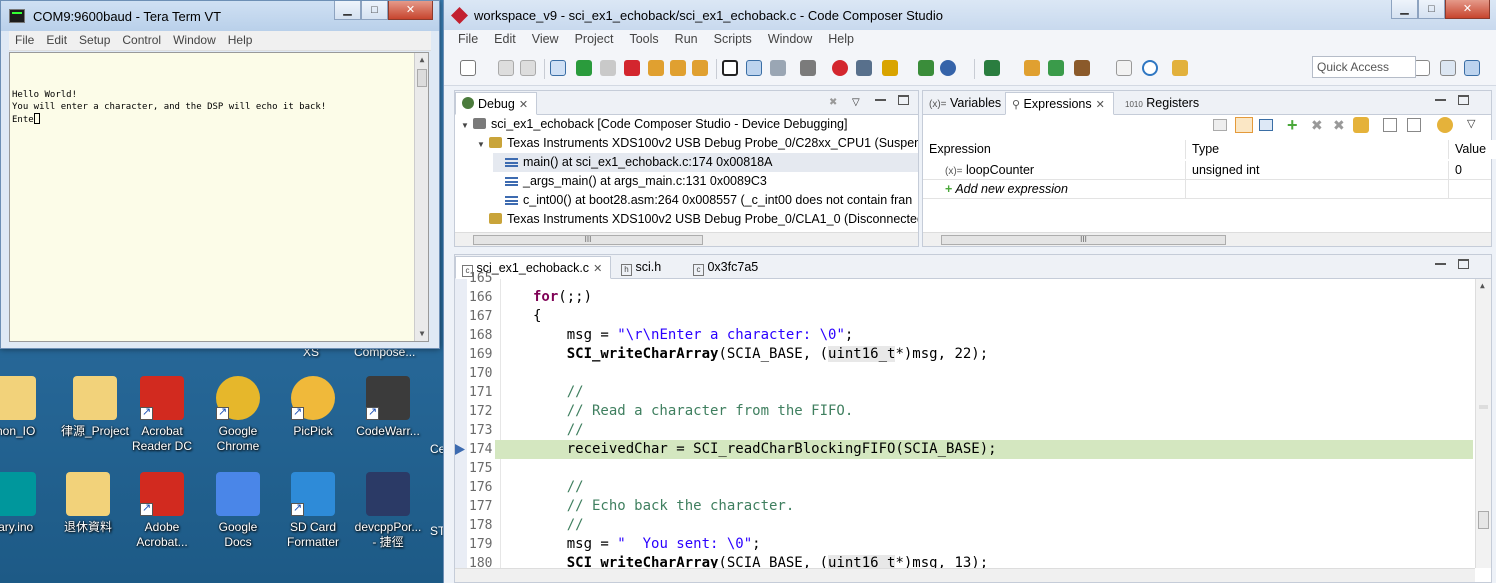 Image resolution: width=1496 pixels, height=583 pixels. Describe the element at coordinates (1124, 68) in the screenshot. I see `open-type-icon` at that location.